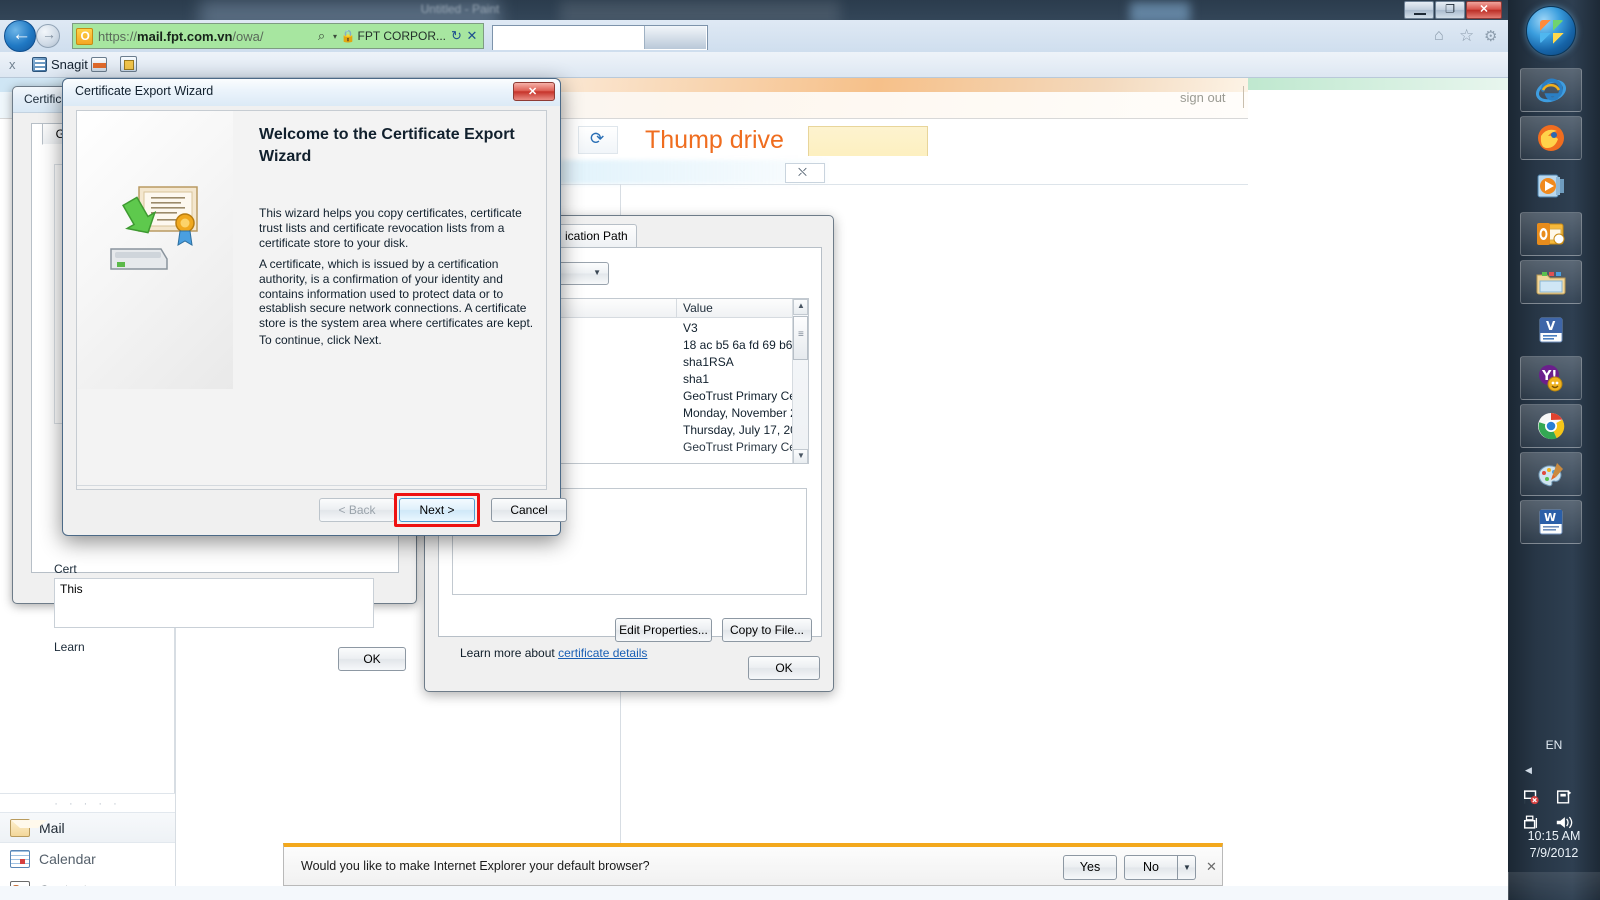 This screenshot has width=1600, height=900. I want to click on clock: 10:15 AM 7/9/2012, so click(1554, 845).